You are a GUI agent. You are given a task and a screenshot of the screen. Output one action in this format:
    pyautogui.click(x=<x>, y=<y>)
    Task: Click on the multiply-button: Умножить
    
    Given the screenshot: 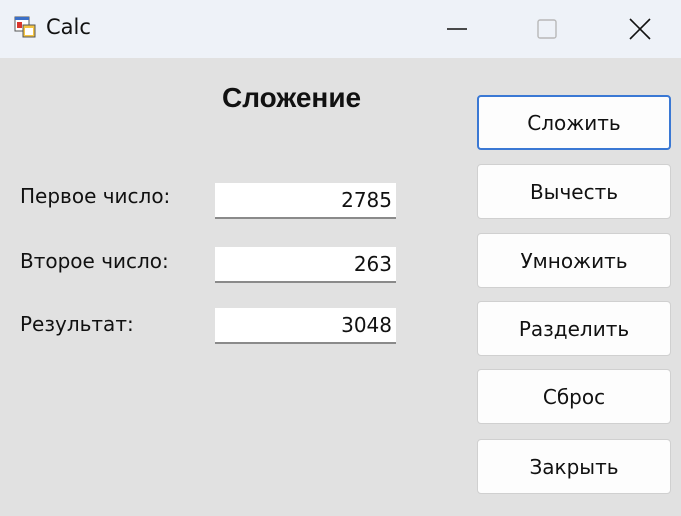 What is the action you would take?
    pyautogui.click(x=574, y=260)
    